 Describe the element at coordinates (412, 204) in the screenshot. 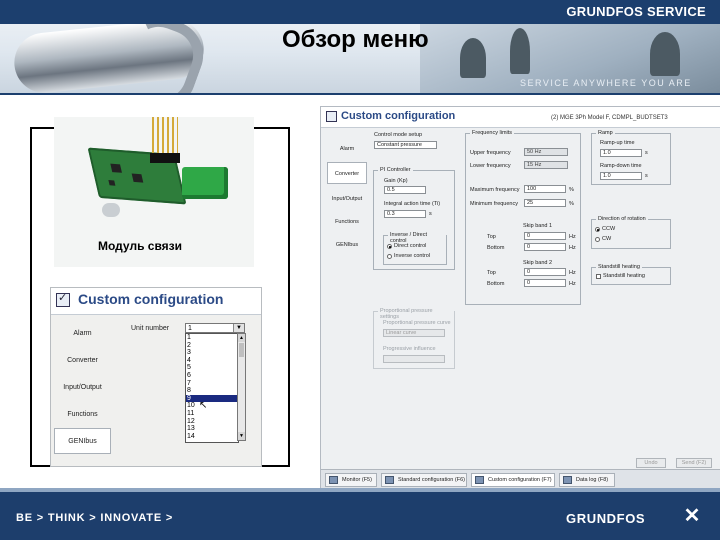

I see `integral-time-label: Integral action time (Ti)` at that location.